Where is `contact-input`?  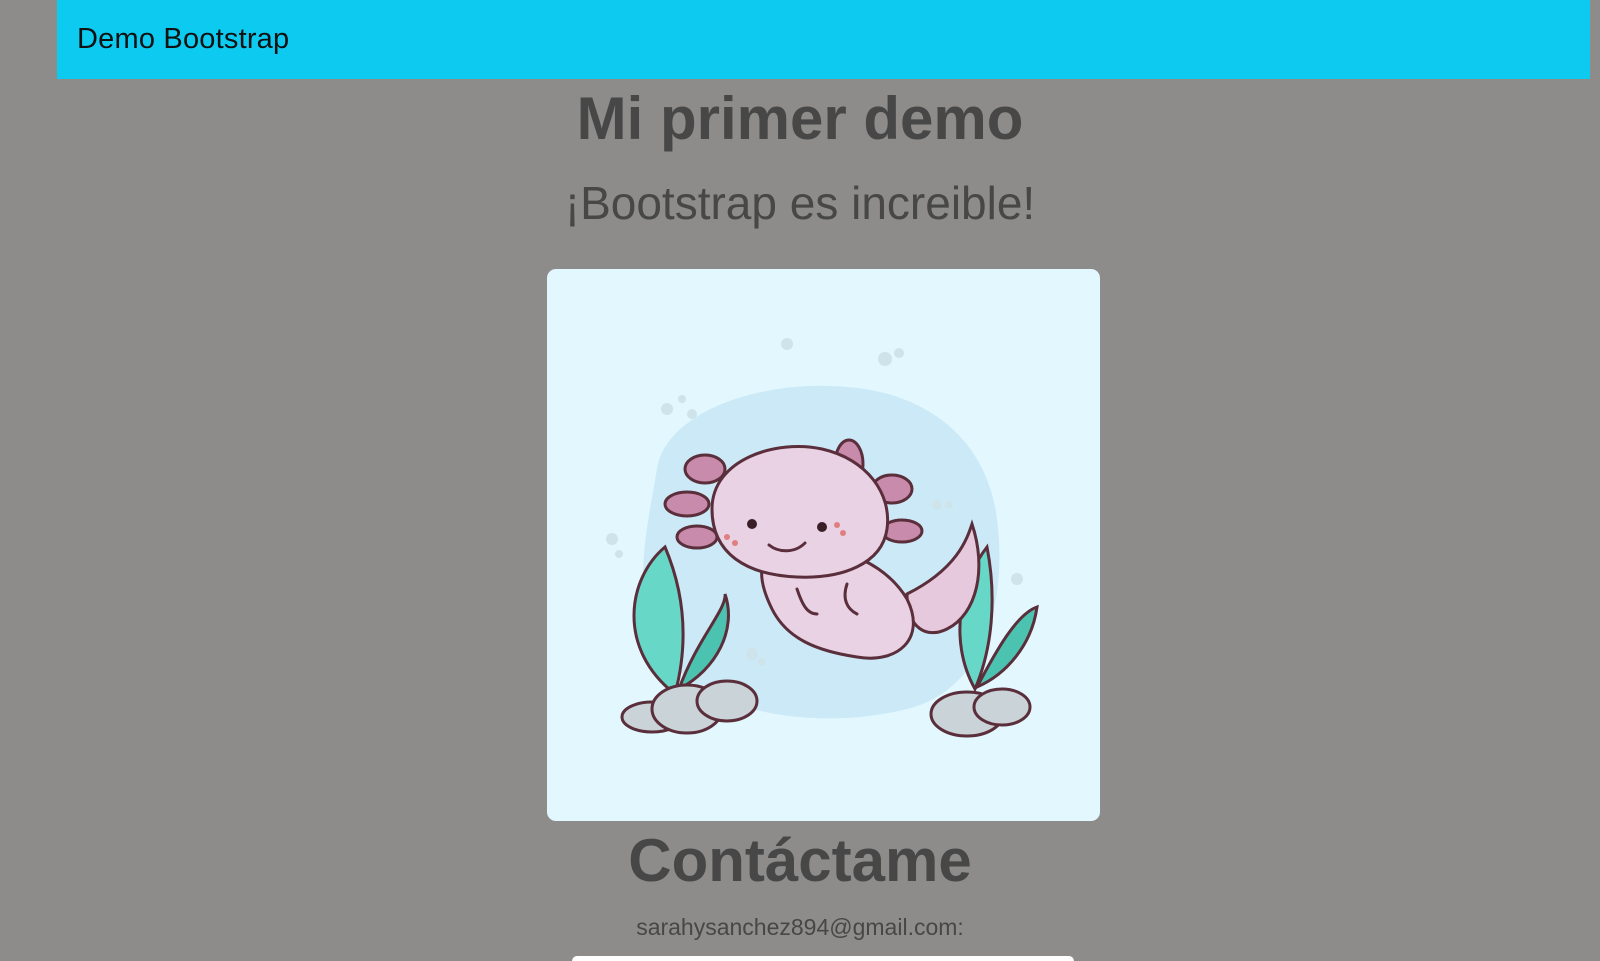 contact-input is located at coordinates (823, 958).